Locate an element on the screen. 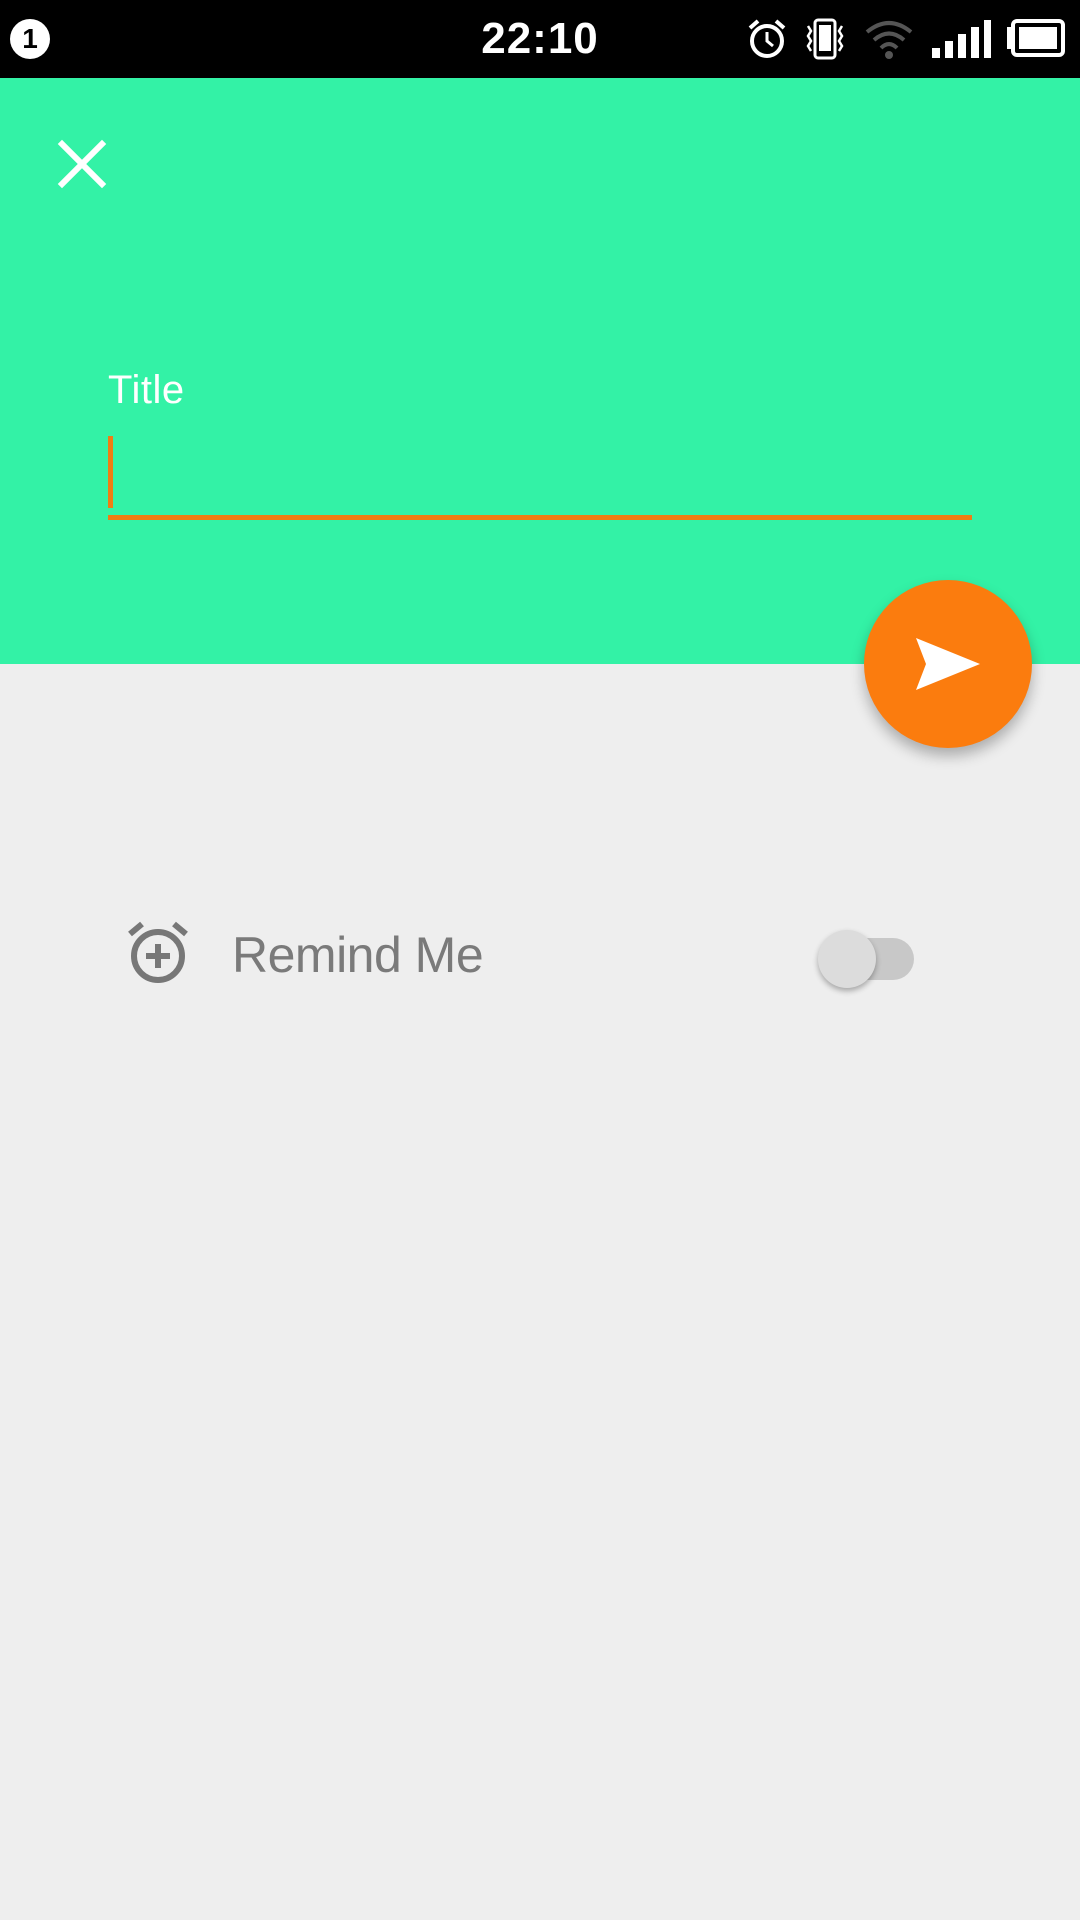 The image size is (1080, 1920). status-bar: 1 22:10 is located at coordinates (540, 39).